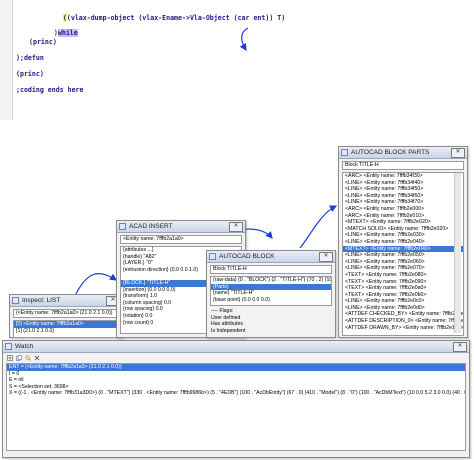 Image resolution: width=474 pixels, height=460 pixels. What do you see at coordinates (181, 239) in the screenshot?
I see `insert-entity-field: <Entity name: 7fffb2a1a0>` at bounding box center [181, 239].